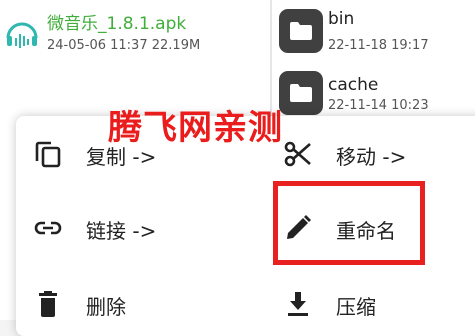 The width and height of the screenshot is (475, 336). What do you see at coordinates (117, 24) in the screenshot?
I see `file-name: 微音乐_1.8.1.apk` at bounding box center [117, 24].